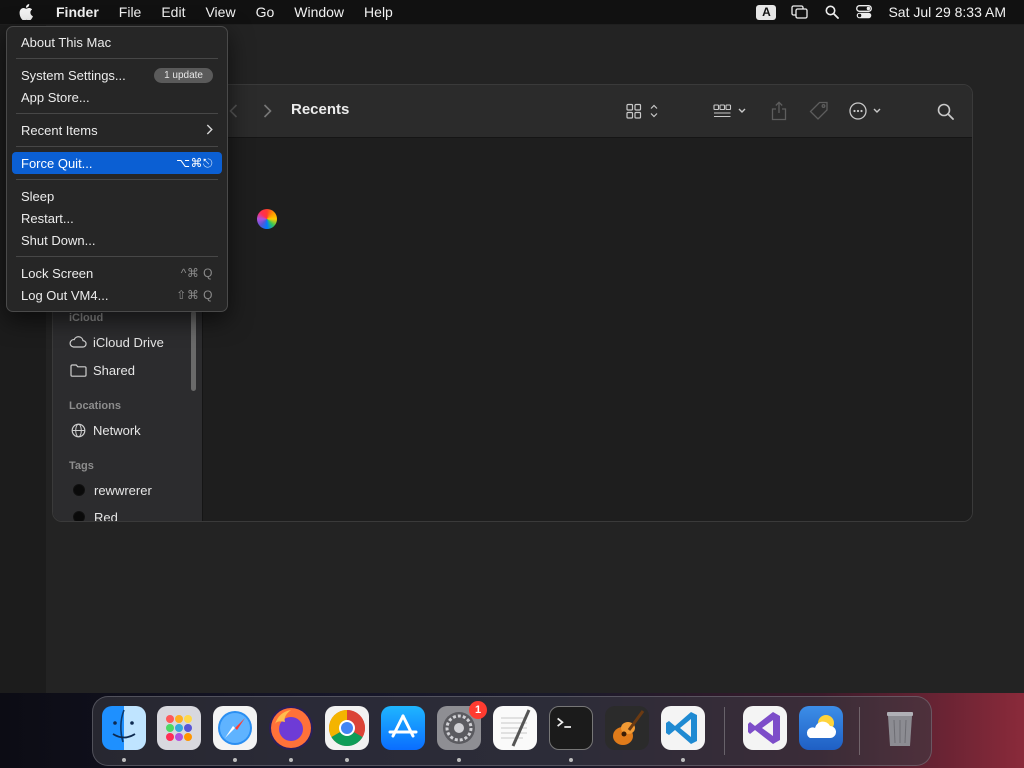 This screenshot has height=768, width=1024. Describe the element at coordinates (106, 515) in the screenshot. I see `sidebar-item-label: Red` at that location.